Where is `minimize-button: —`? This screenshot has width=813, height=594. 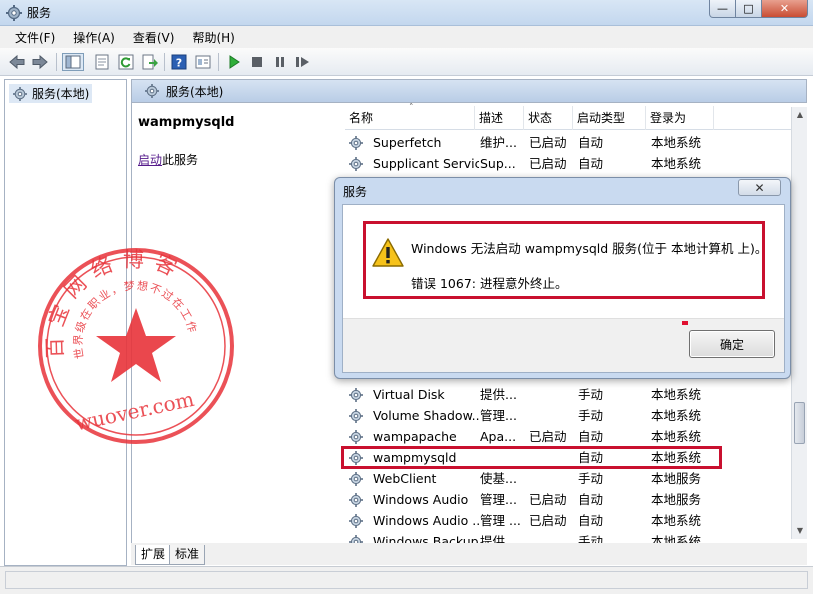
minimize-button: — is located at coordinates (722, 9).